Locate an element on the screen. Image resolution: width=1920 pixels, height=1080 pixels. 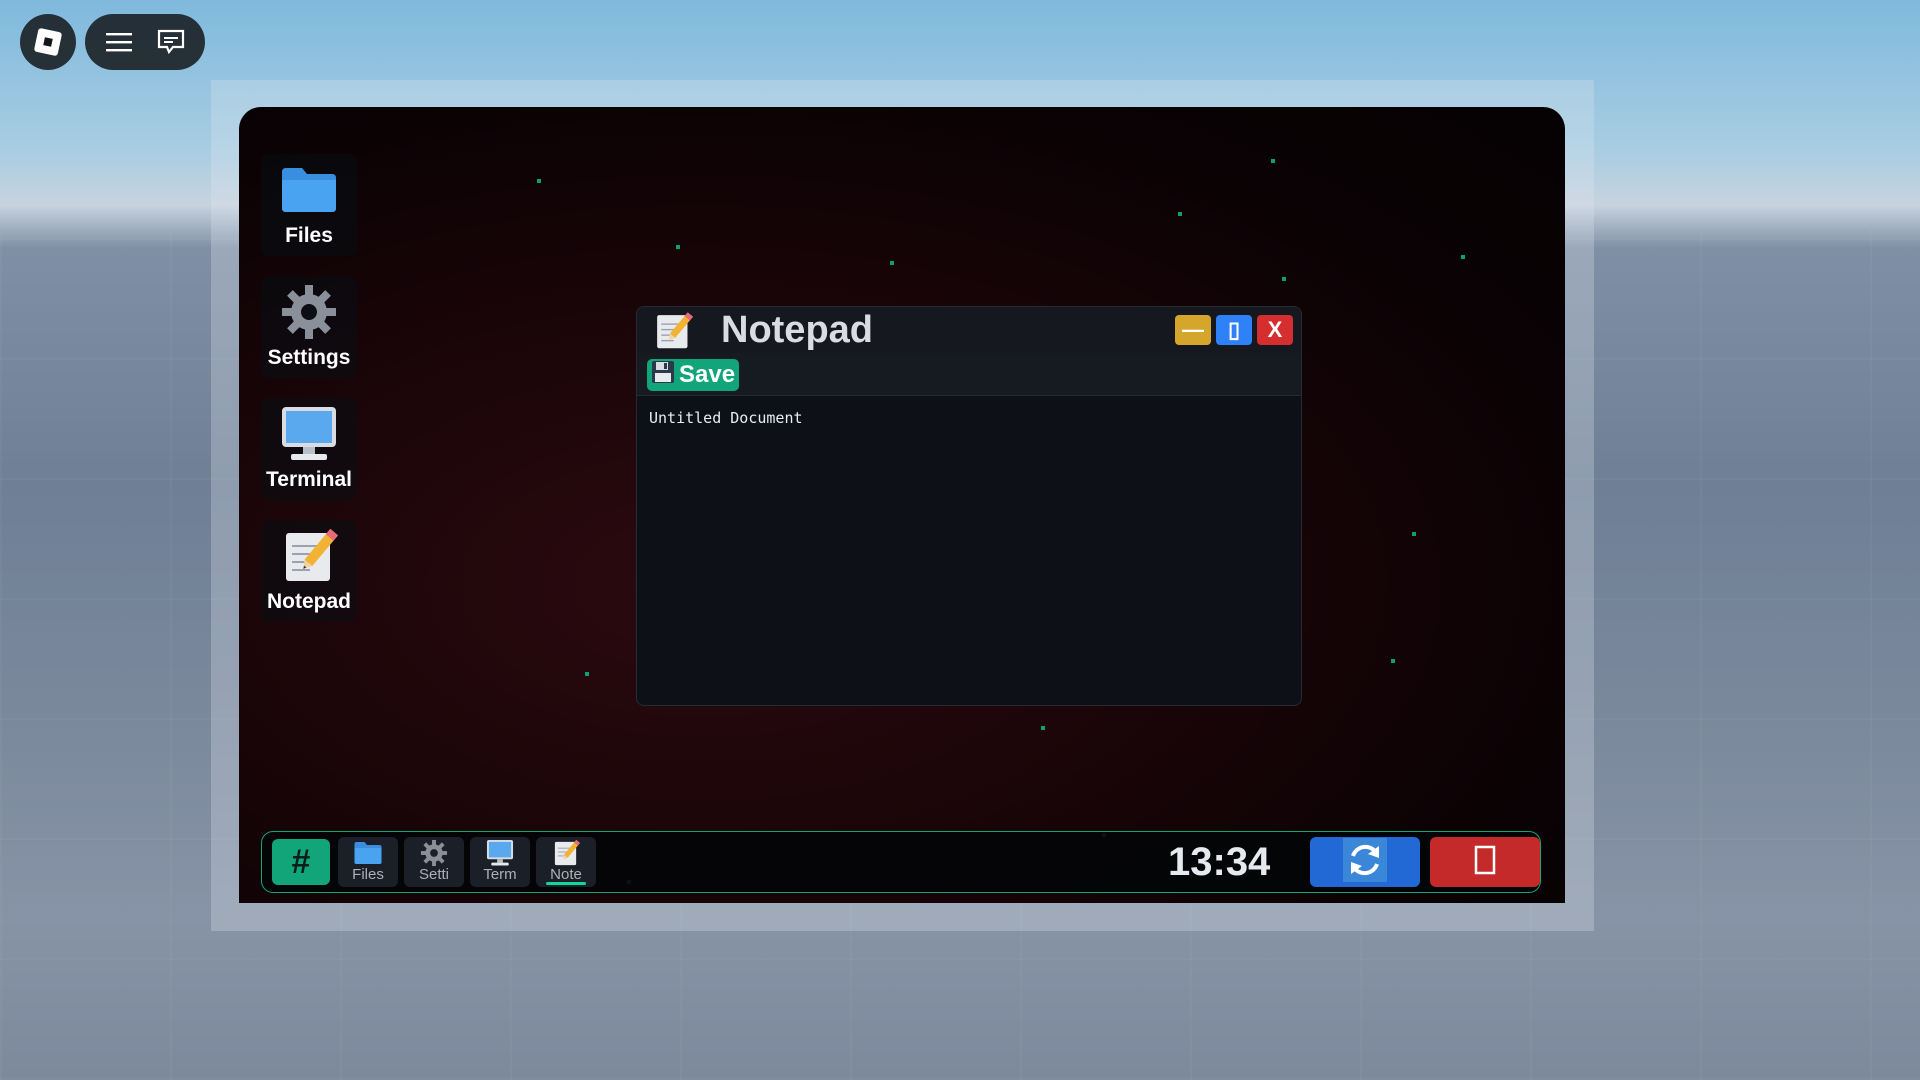
taskbar-app-notepad: Note is located at coordinates (566, 862).